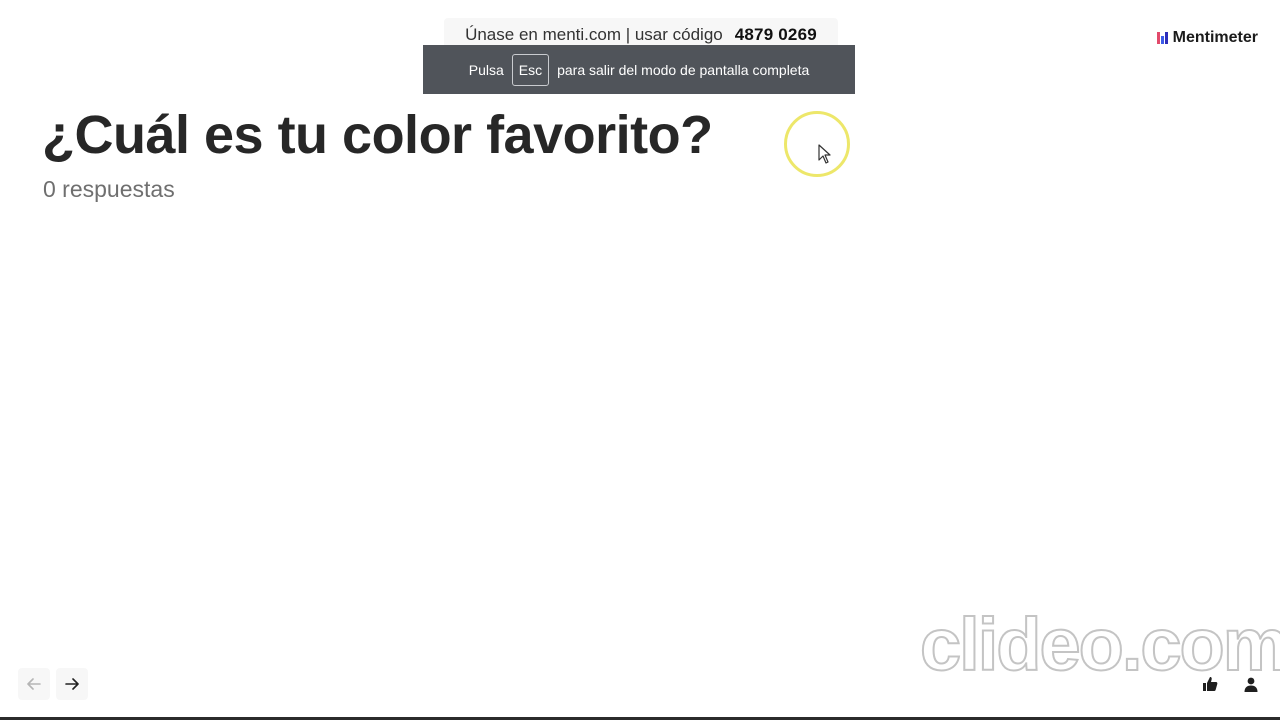 The image size is (1280, 720). I want to click on thumbs-up-icon, so click(1210, 684).